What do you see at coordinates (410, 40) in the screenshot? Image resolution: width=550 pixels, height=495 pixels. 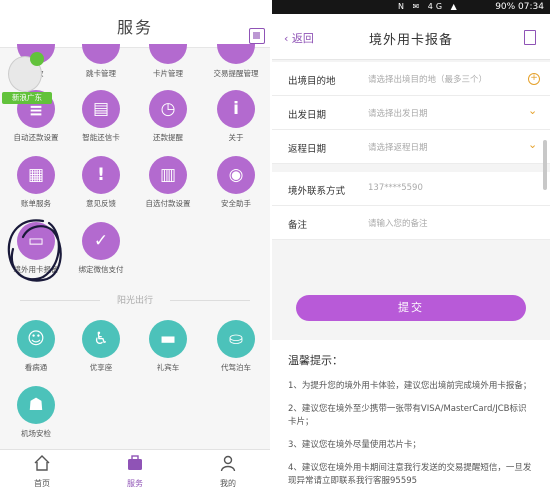 I see `page-title: 境外用卡报备` at bounding box center [410, 40].